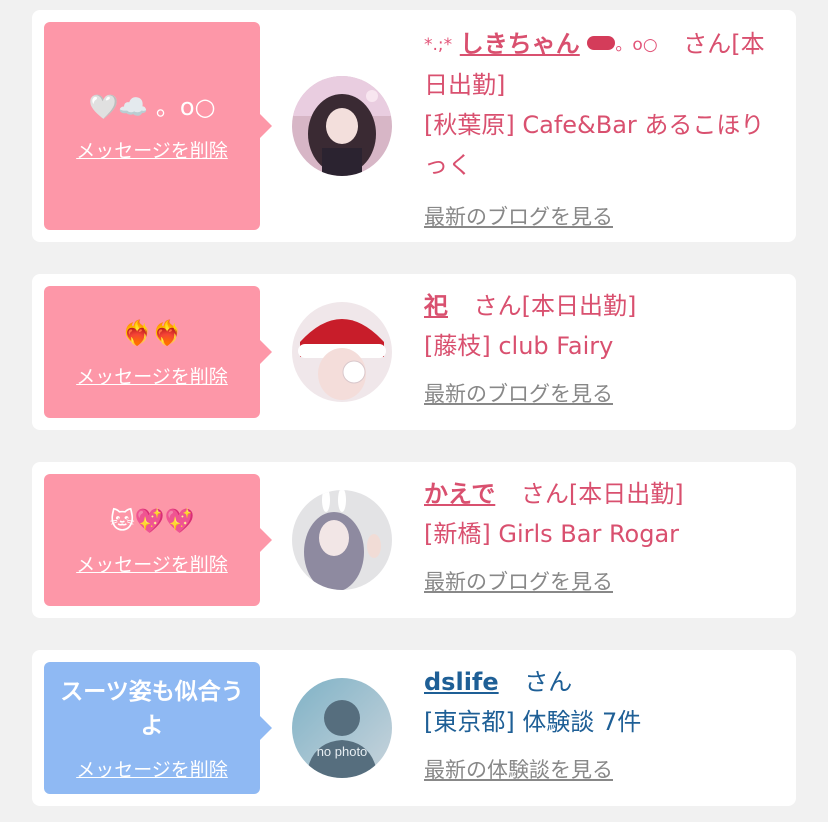  Describe the element at coordinates (520, 44) in the screenshot. I see `sender-name-link: しきちゃん` at that location.